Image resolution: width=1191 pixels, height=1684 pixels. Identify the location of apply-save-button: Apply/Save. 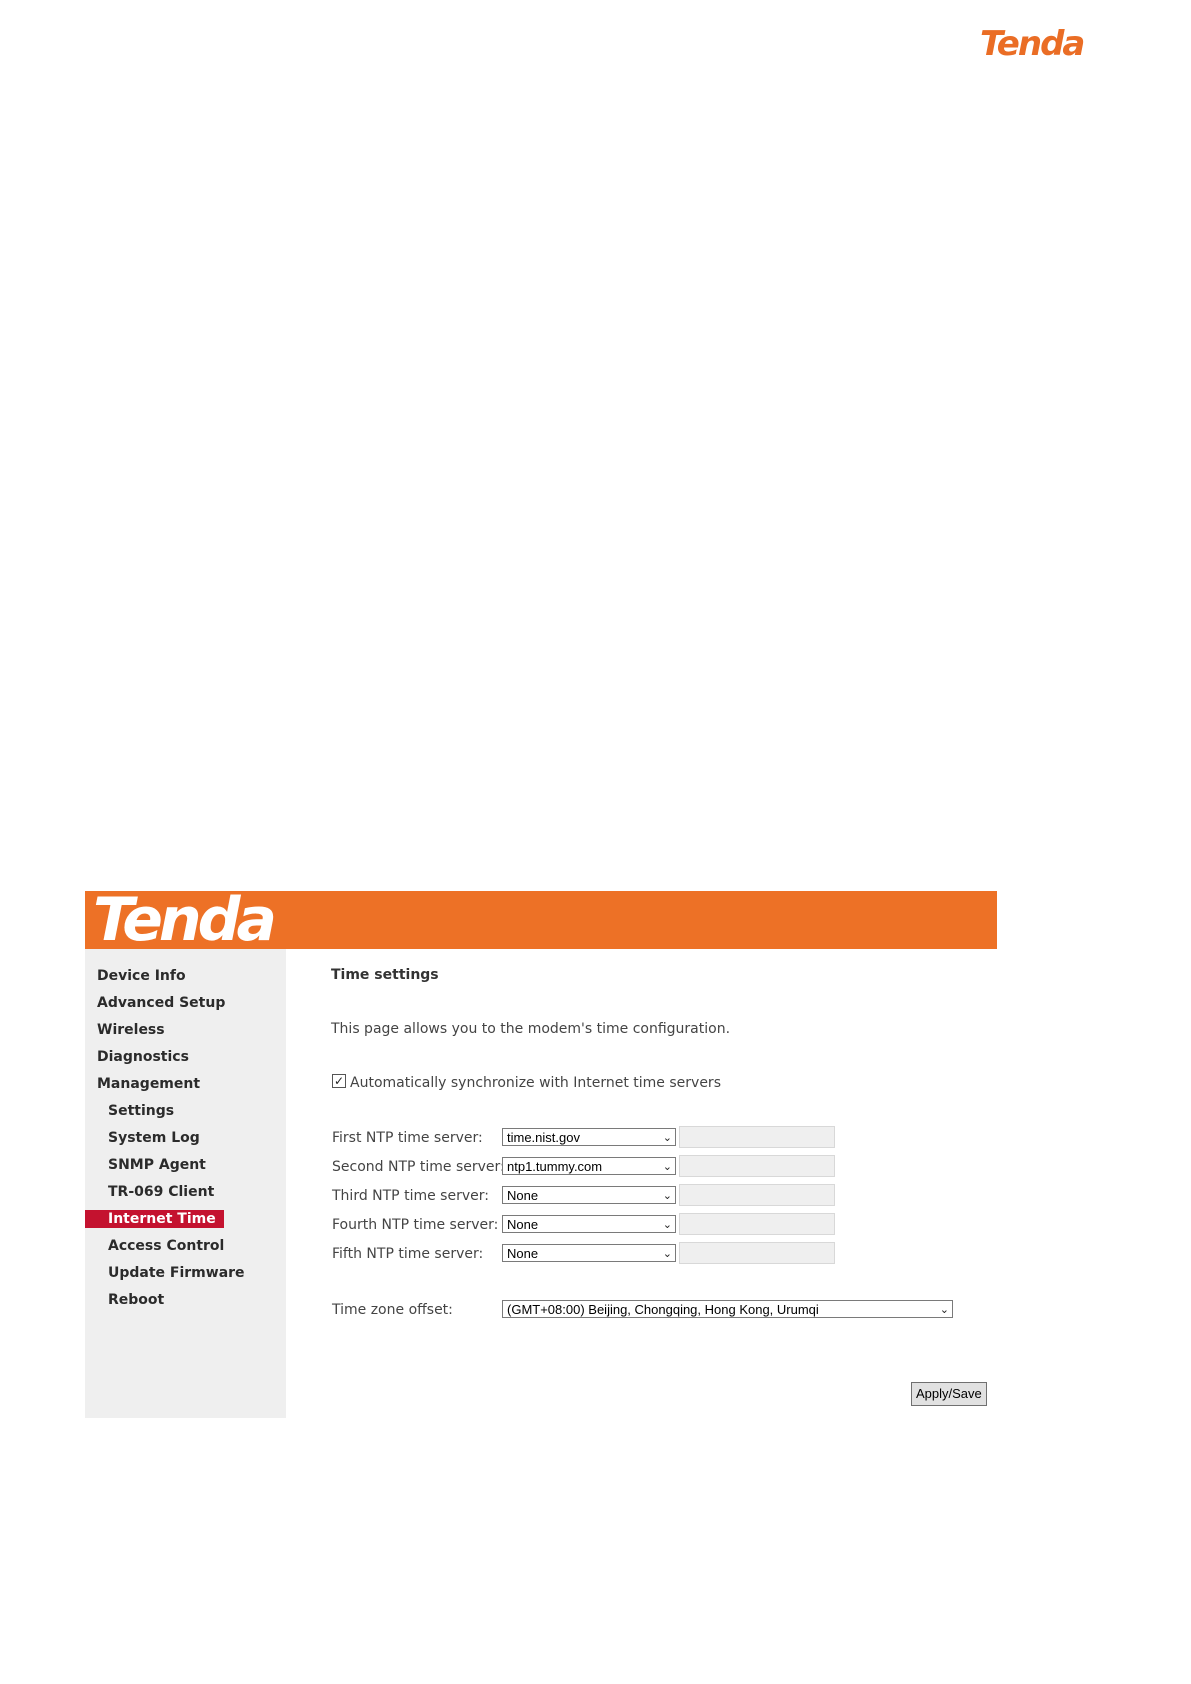
(949, 1394).